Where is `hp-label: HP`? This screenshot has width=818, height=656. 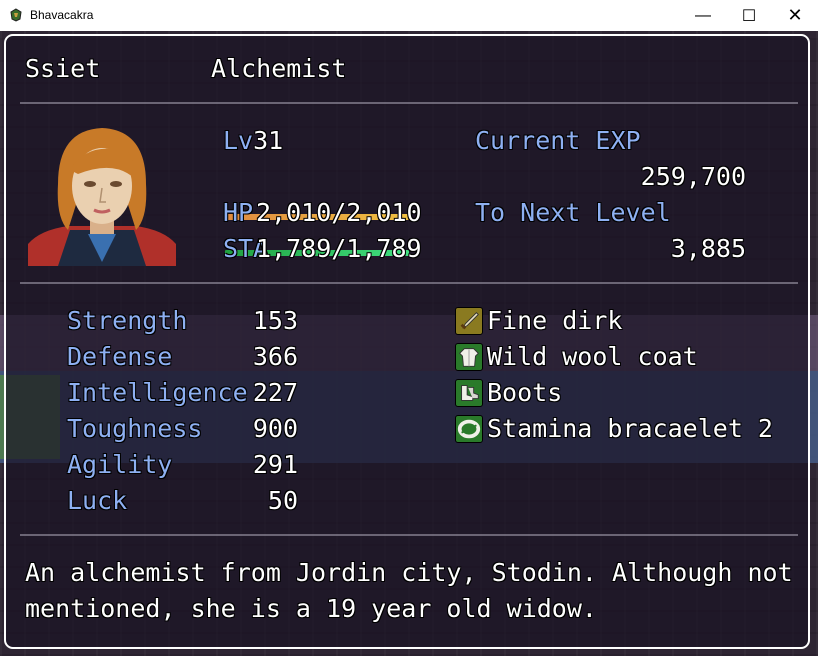 hp-label: HP is located at coordinates (238, 212).